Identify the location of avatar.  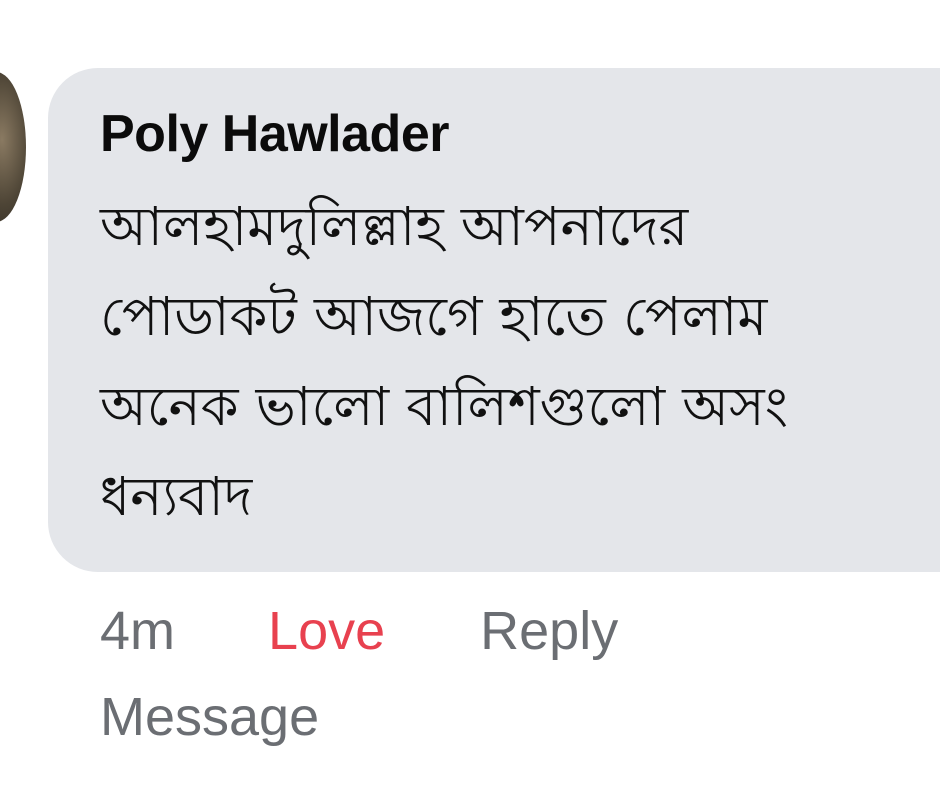
(13, 147).